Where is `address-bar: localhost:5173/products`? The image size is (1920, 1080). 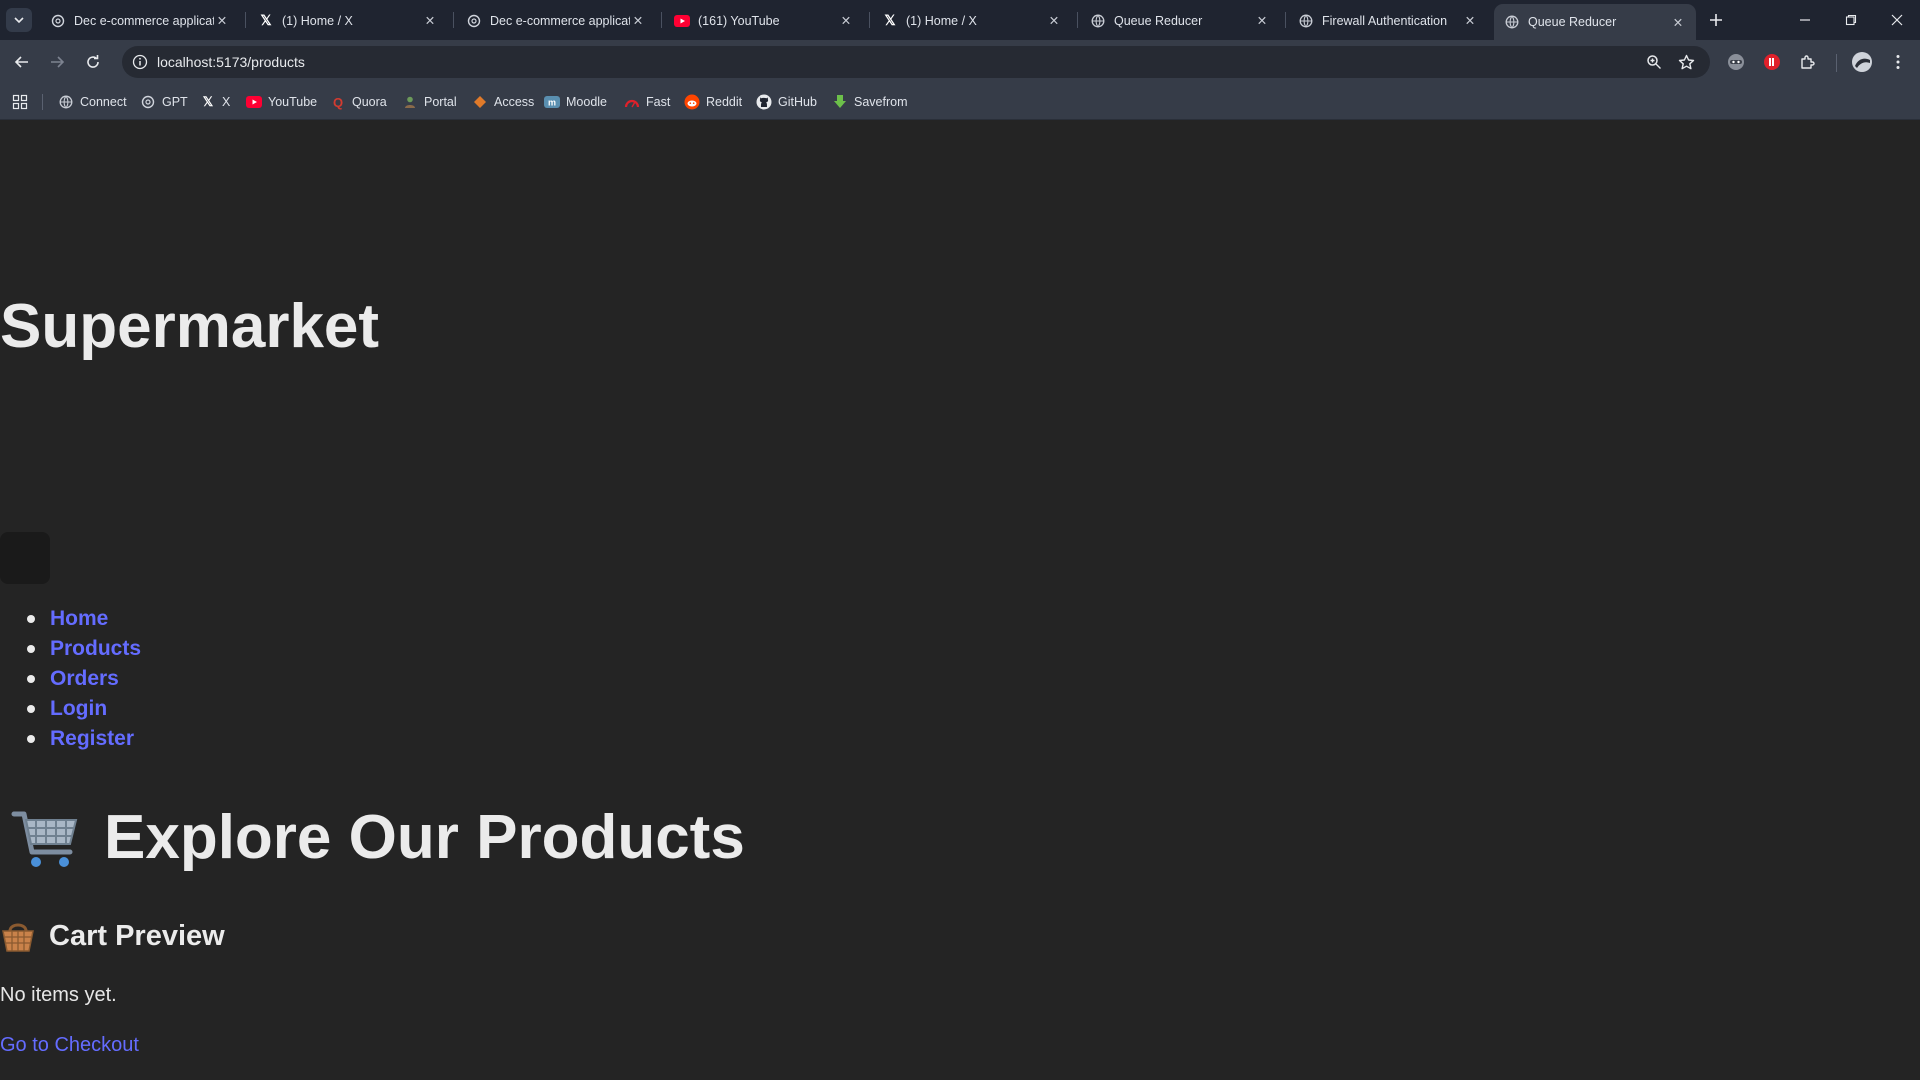 address-bar: localhost:5173/products is located at coordinates (916, 62).